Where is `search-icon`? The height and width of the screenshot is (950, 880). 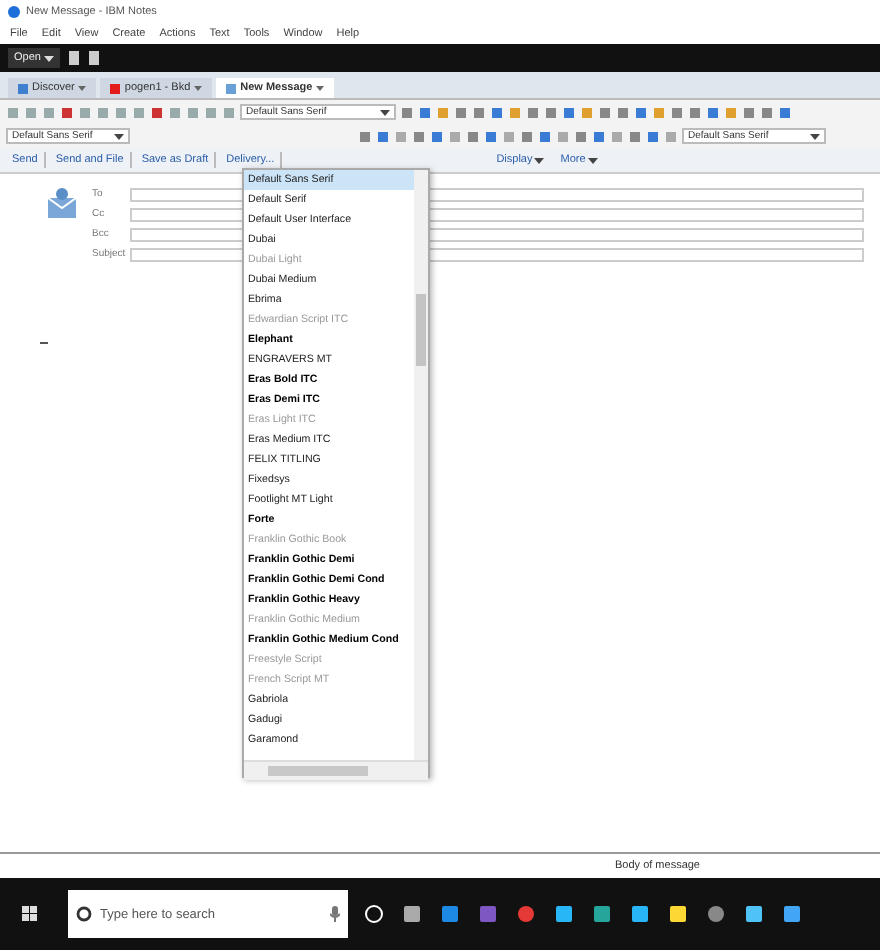
search-icon is located at coordinates (84, 914).